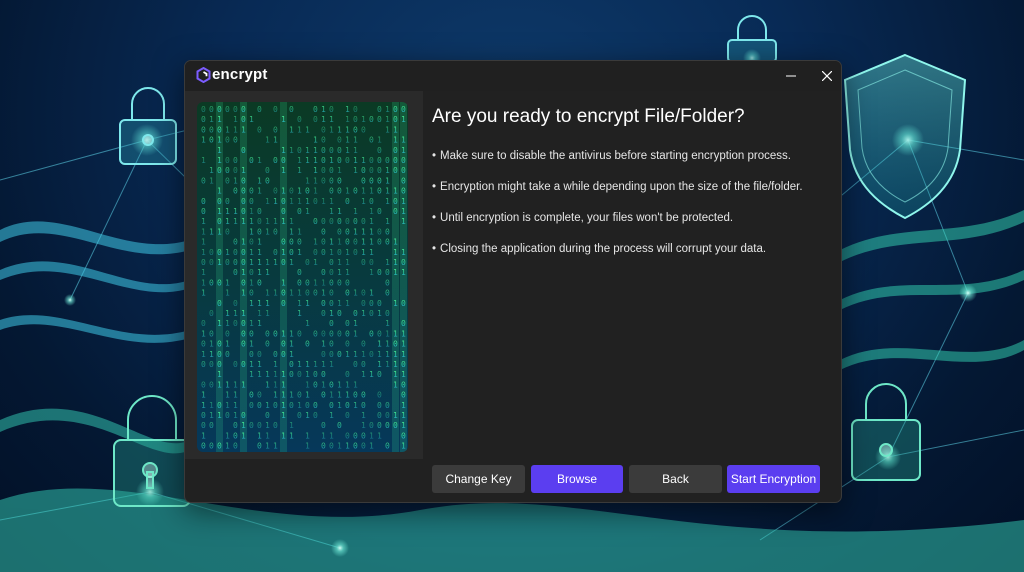  What do you see at coordinates (203, 75) in the screenshot?
I see `encrypt-logo-icon` at bounding box center [203, 75].